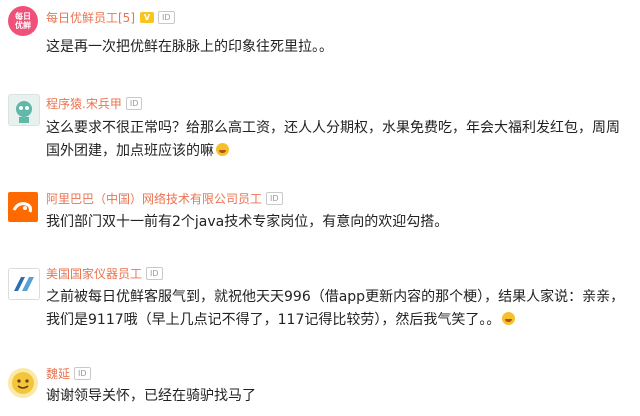  What do you see at coordinates (58, 373) in the screenshot?
I see `username: 魏延` at bounding box center [58, 373].